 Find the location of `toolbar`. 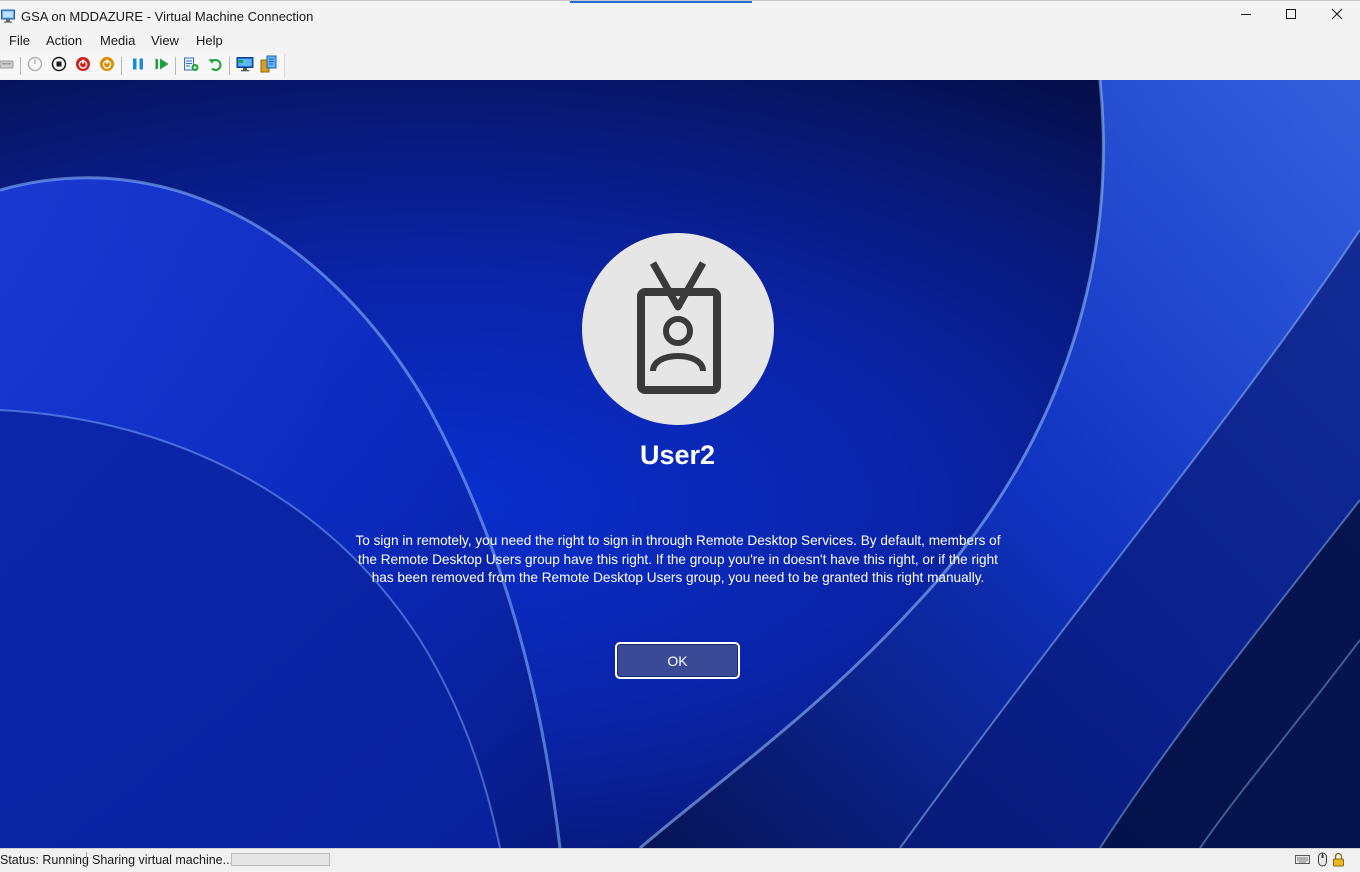

toolbar is located at coordinates (680, 66).